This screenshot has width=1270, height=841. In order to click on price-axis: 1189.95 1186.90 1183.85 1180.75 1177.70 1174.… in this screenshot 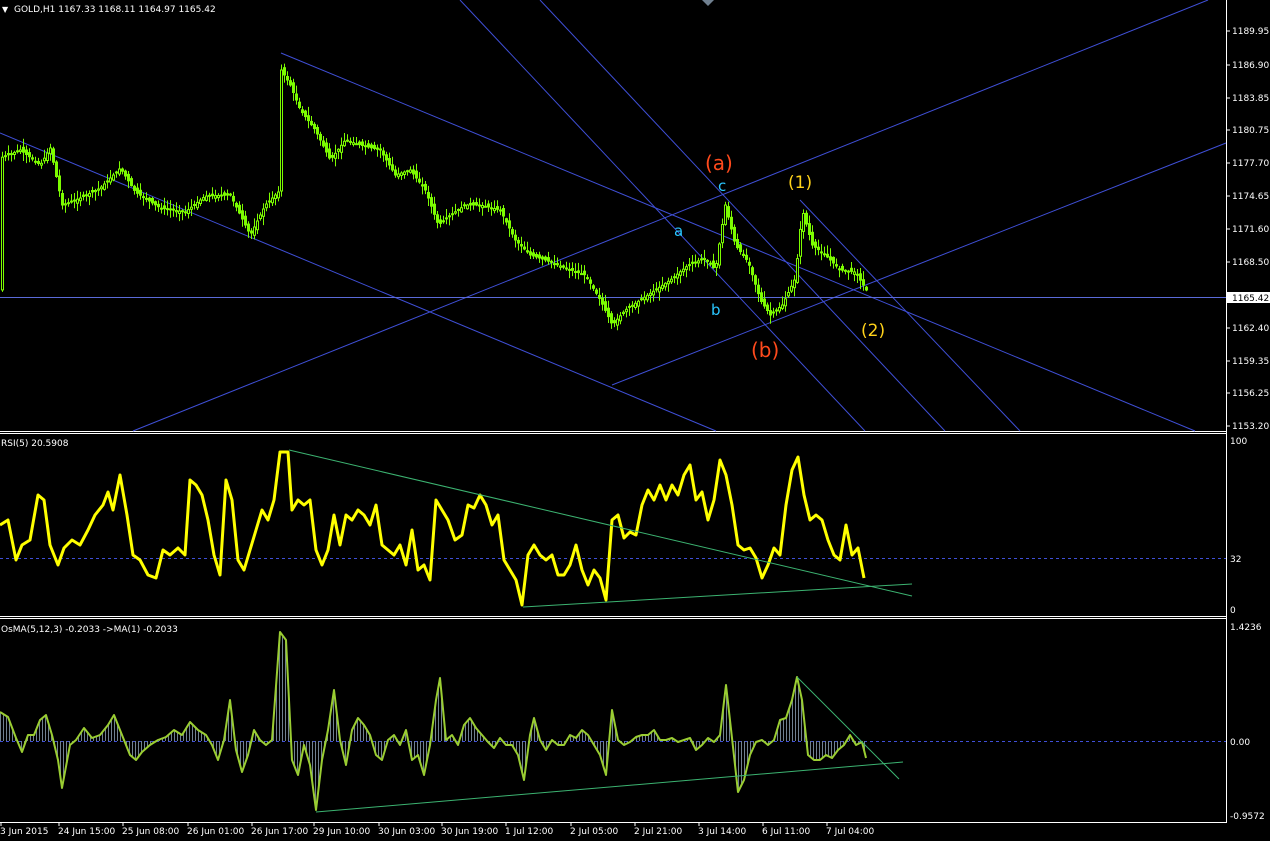, I will do `click(1247, 229)`.